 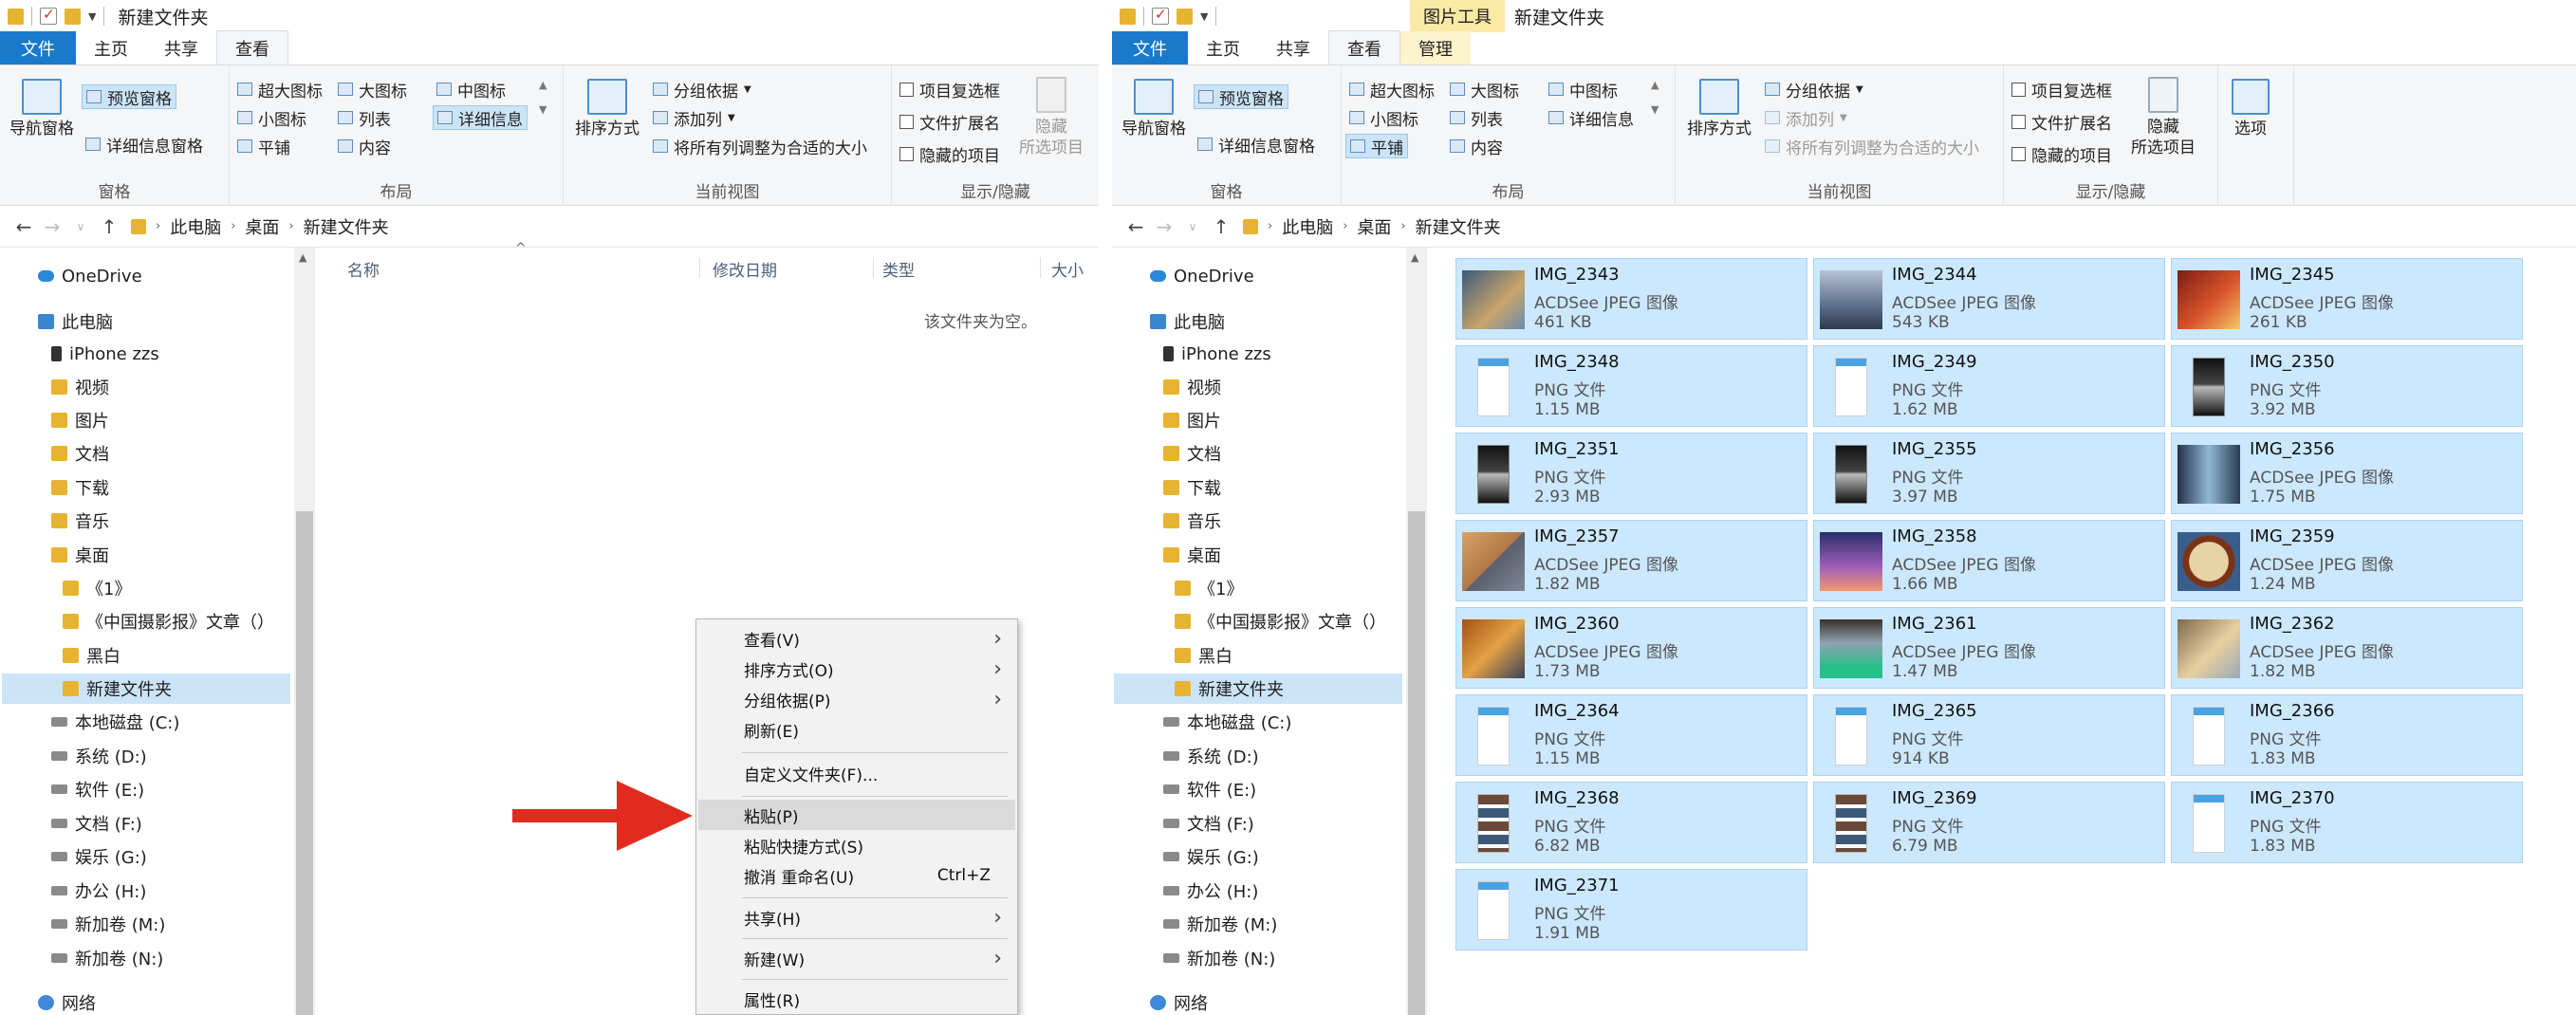 I want to click on layout-xl-icons: 超大图标, so click(x=1392, y=89).